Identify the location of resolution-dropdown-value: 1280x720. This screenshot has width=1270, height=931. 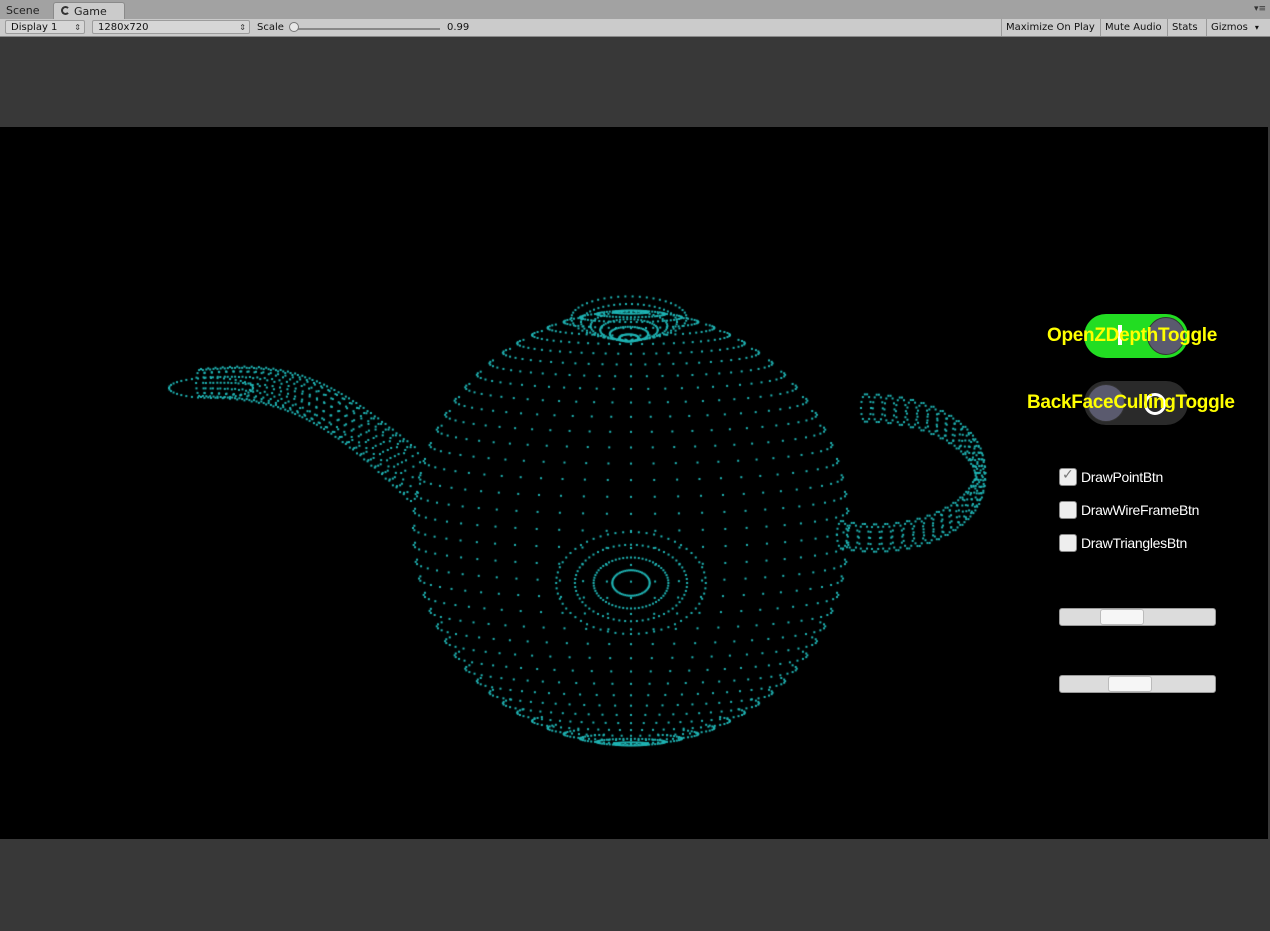
(123, 27).